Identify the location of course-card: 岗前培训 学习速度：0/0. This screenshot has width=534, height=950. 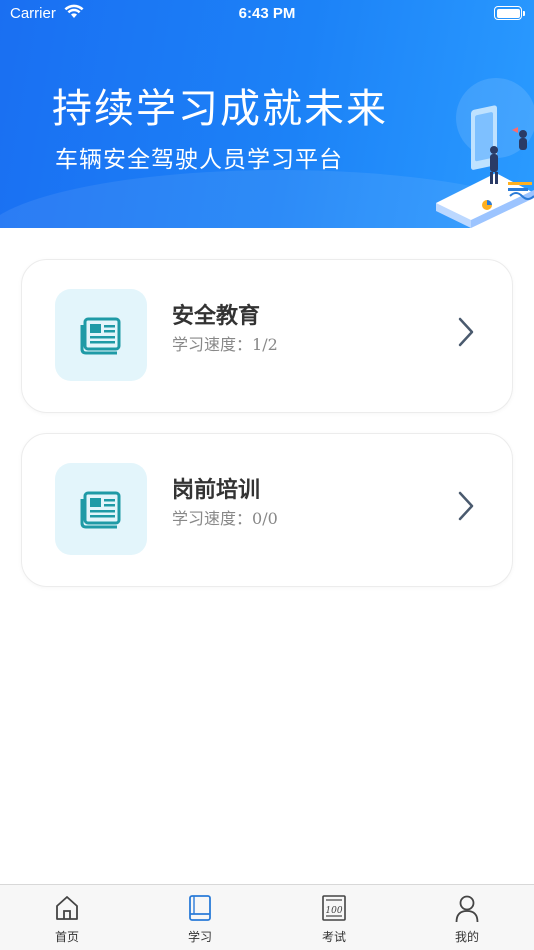
(267, 510).